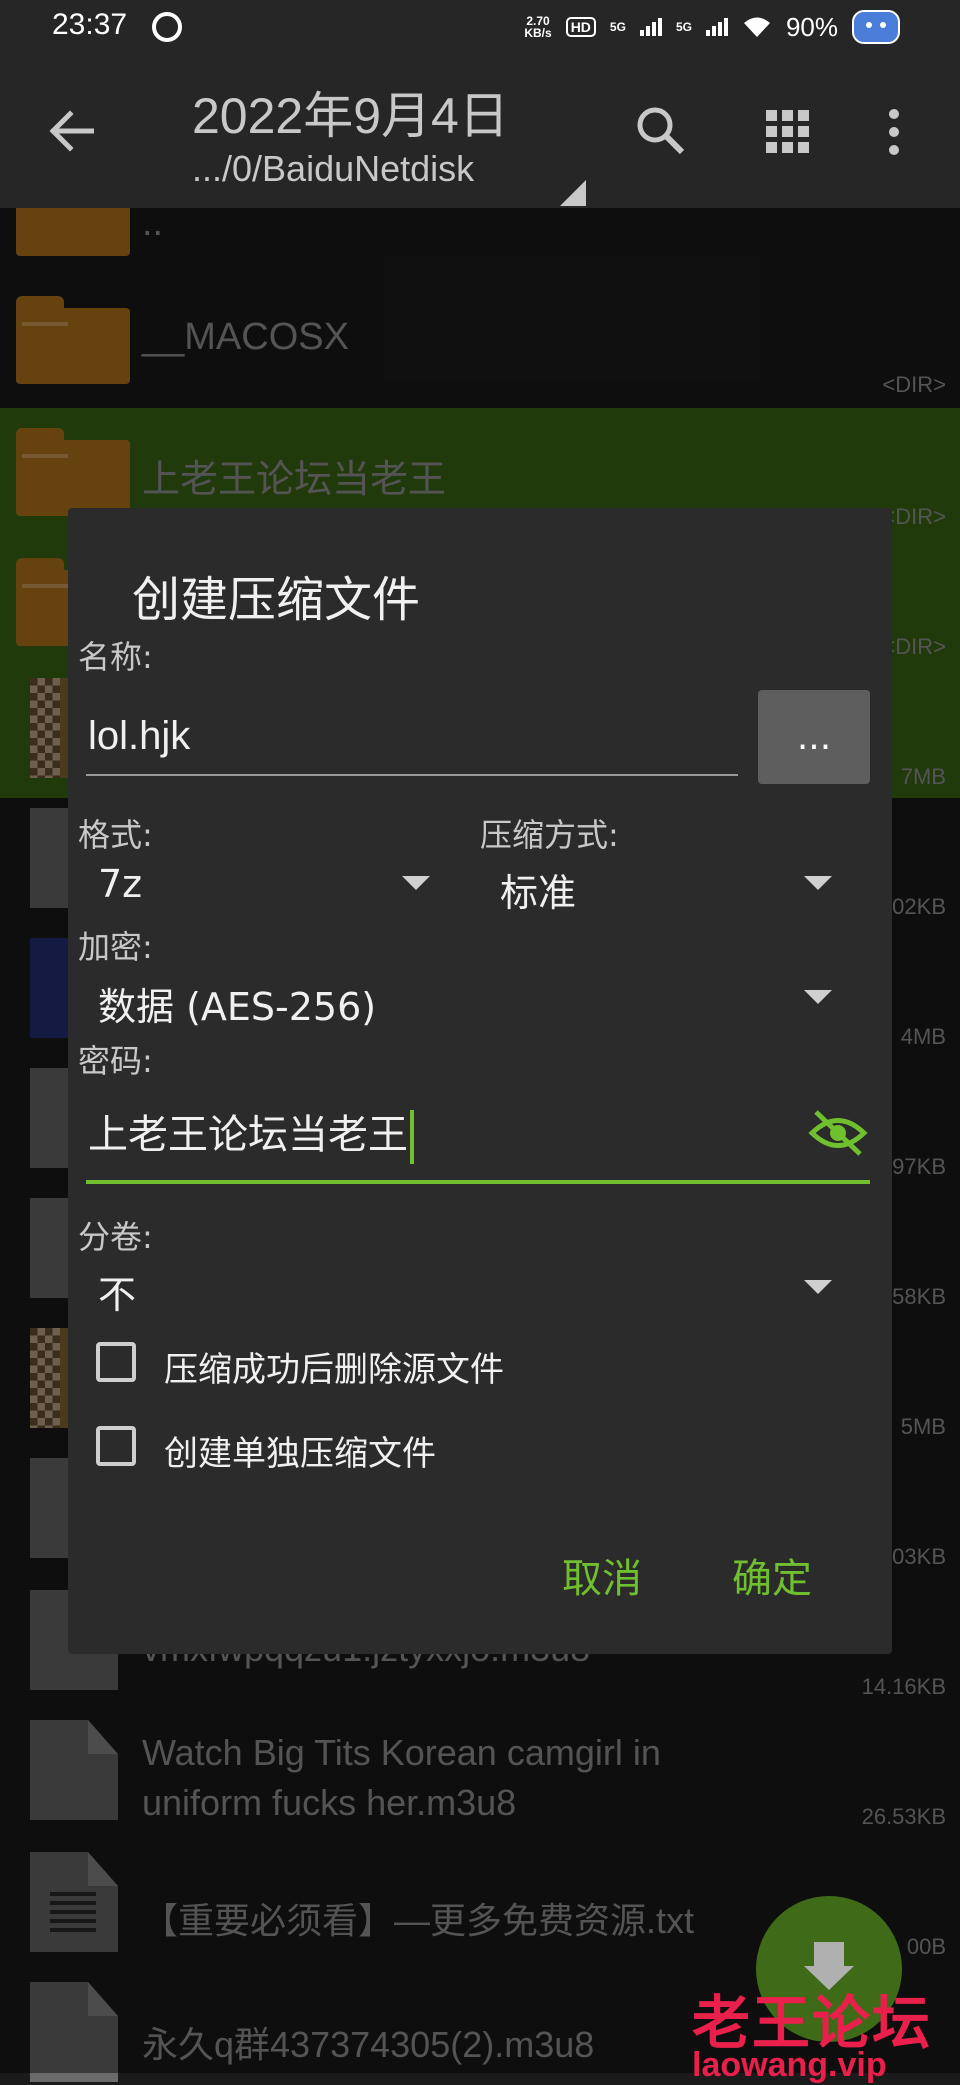 This screenshot has width=960, height=2085. Describe the element at coordinates (139, 736) in the screenshot. I see `archive-name-input: lol.hjk` at that location.